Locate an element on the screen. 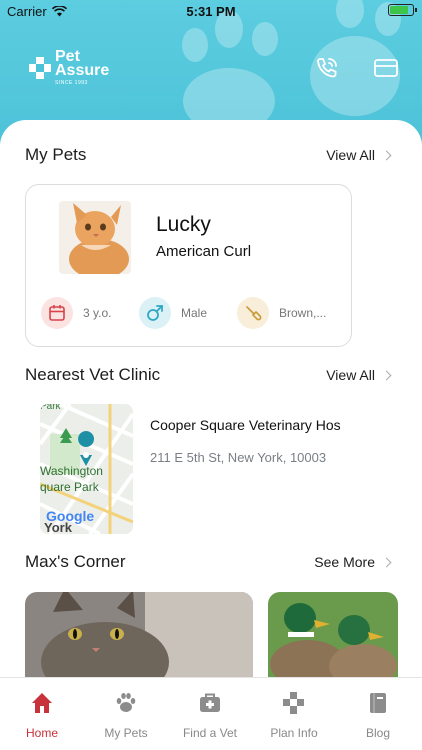  pet-name: Lucky is located at coordinates (183, 224).